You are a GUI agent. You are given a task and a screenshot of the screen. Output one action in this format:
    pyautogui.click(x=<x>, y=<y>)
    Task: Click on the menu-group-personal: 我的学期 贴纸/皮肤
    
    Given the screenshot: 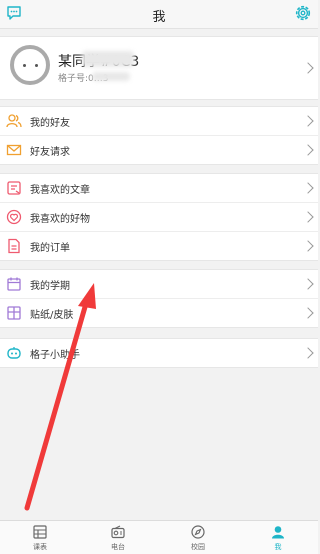 What is the action you would take?
    pyautogui.click(x=159, y=298)
    